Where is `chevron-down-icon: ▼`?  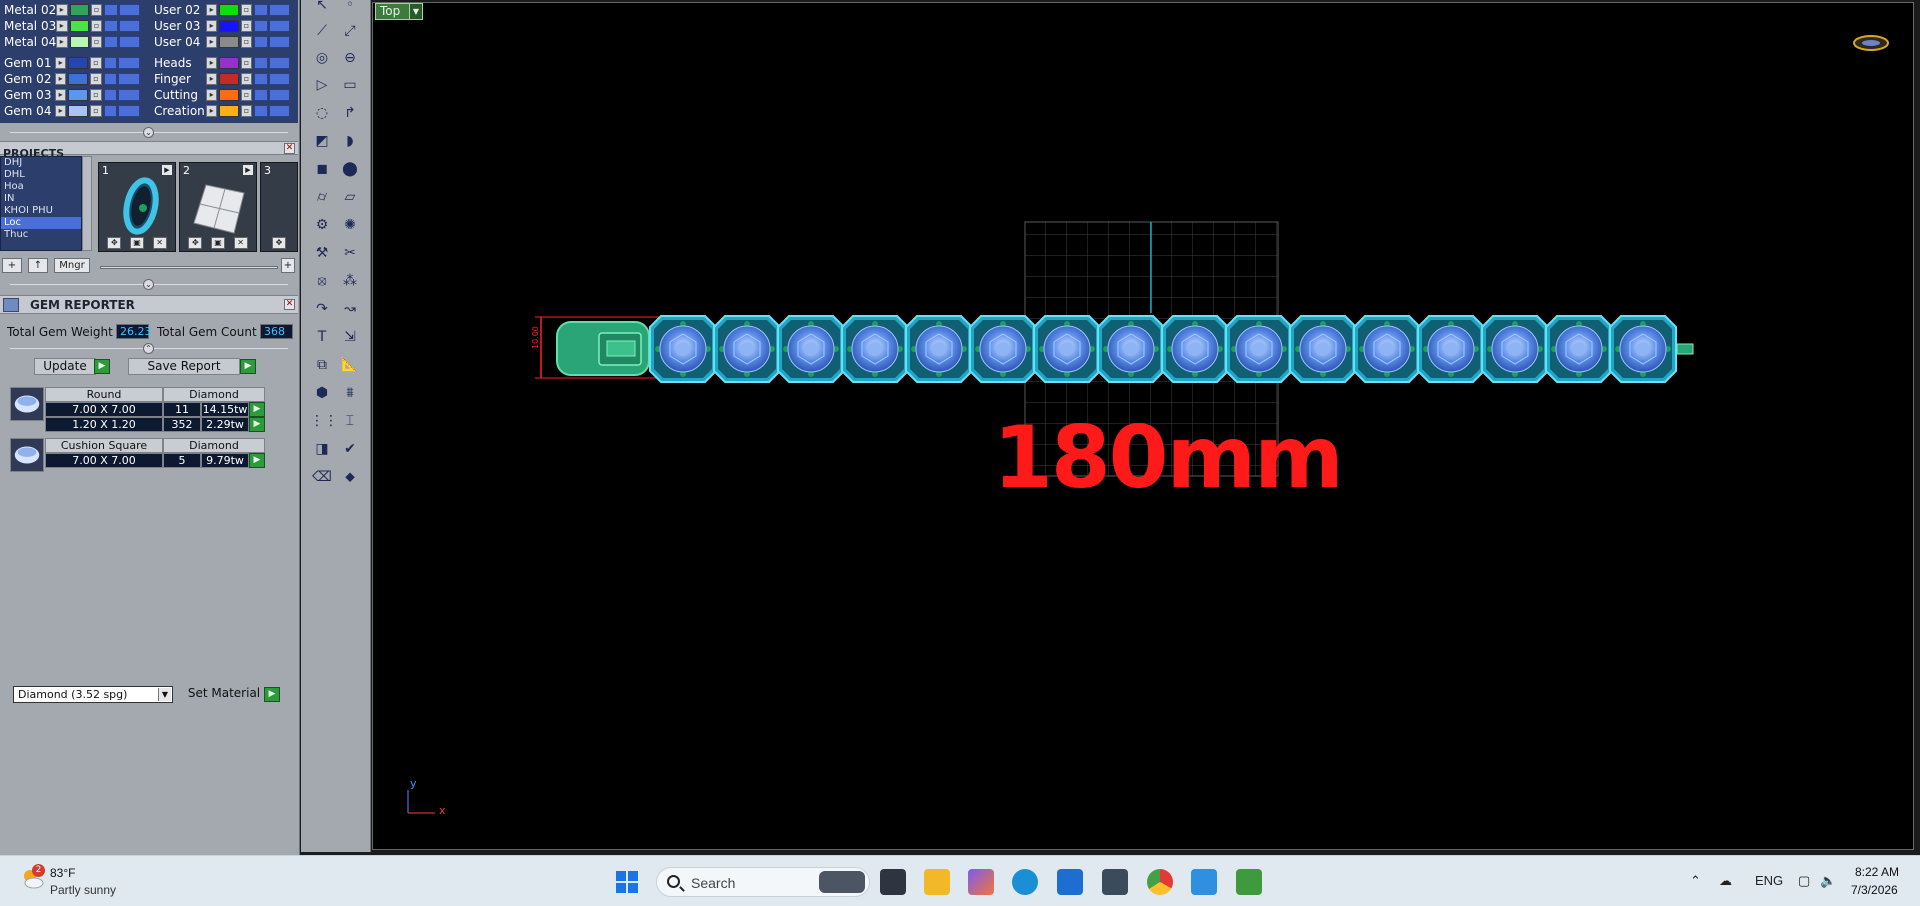
chevron-down-icon: ▼ is located at coordinates (164, 694).